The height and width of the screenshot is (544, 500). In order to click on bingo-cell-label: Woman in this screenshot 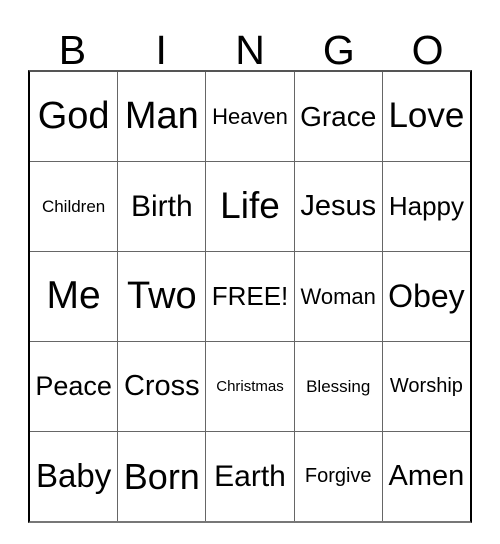, I will do `click(338, 296)`.